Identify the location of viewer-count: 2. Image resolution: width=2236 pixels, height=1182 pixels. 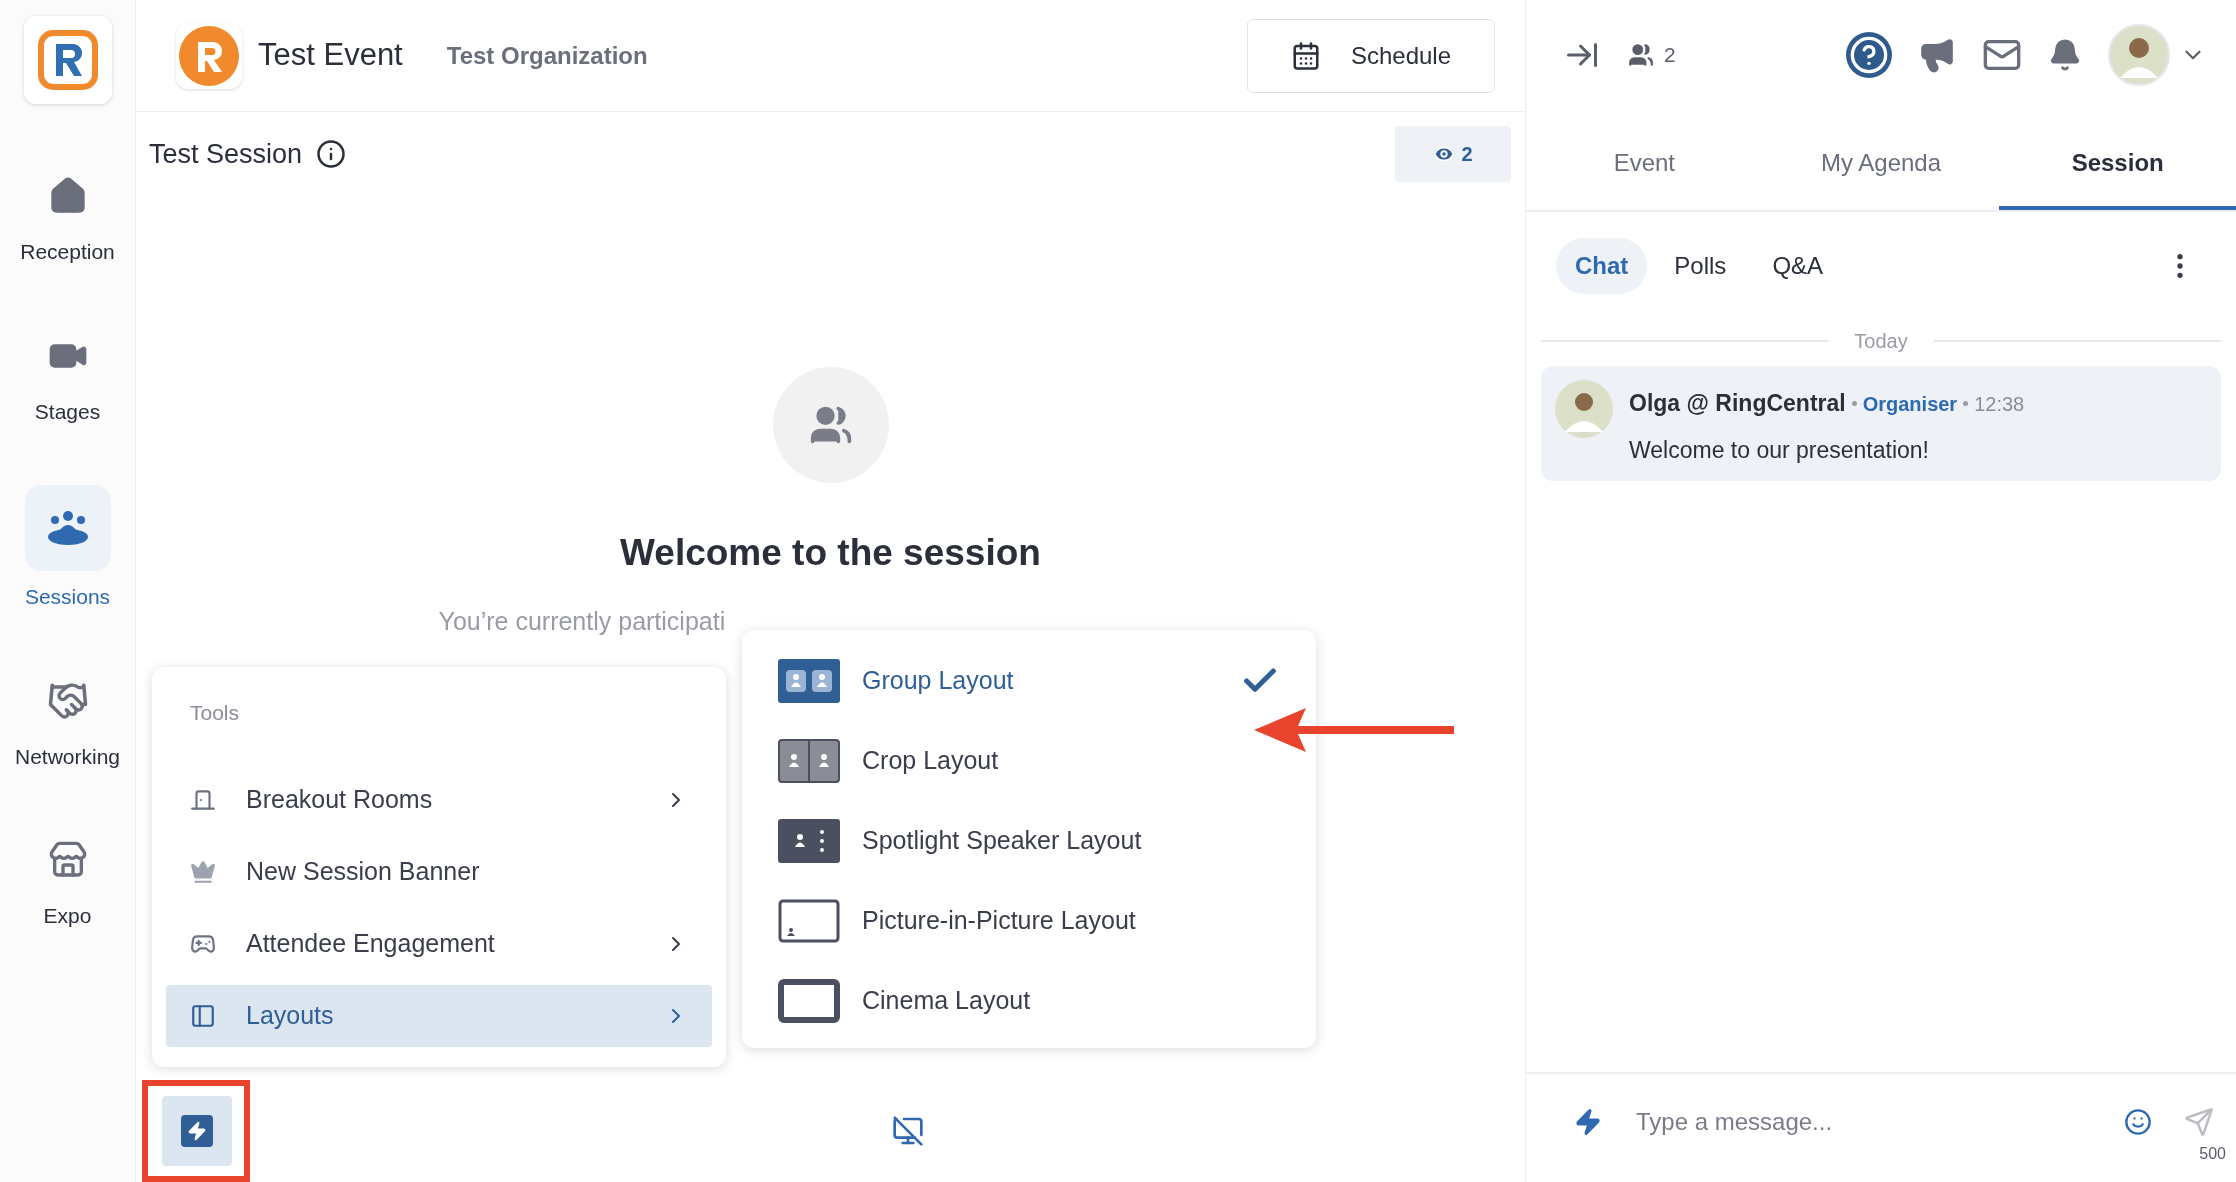
(1453, 154).